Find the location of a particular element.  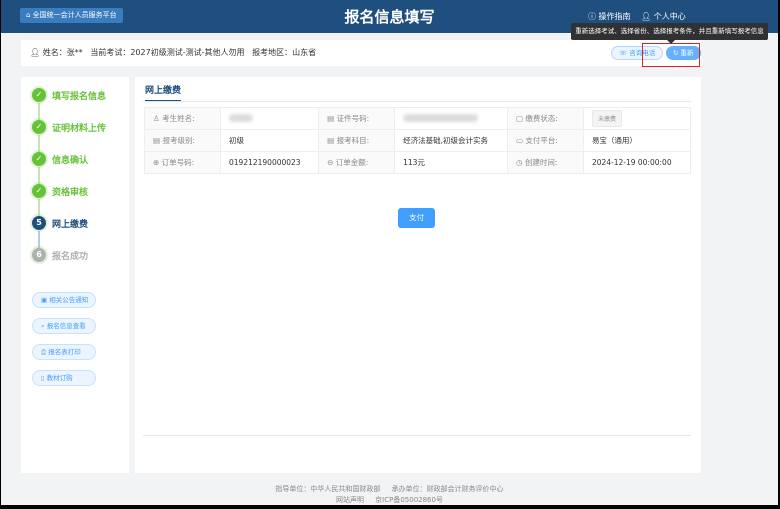

side-button: ⎙ 报名表打印 is located at coordinates (64, 352).